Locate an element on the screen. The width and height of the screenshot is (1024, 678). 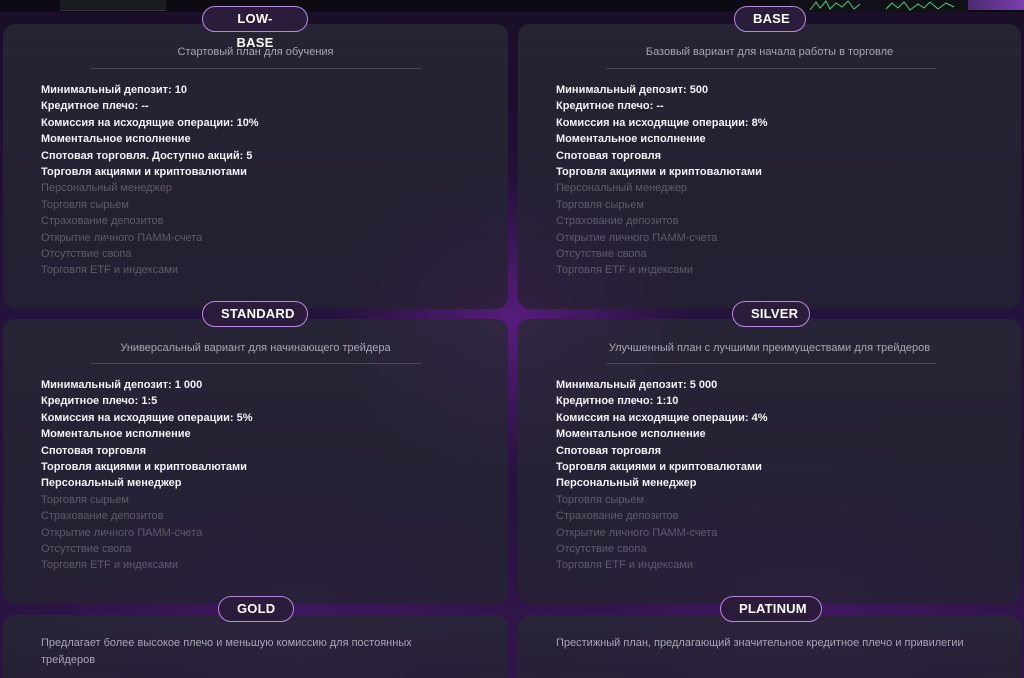
top-accent-bar is located at coordinates (996, 5).